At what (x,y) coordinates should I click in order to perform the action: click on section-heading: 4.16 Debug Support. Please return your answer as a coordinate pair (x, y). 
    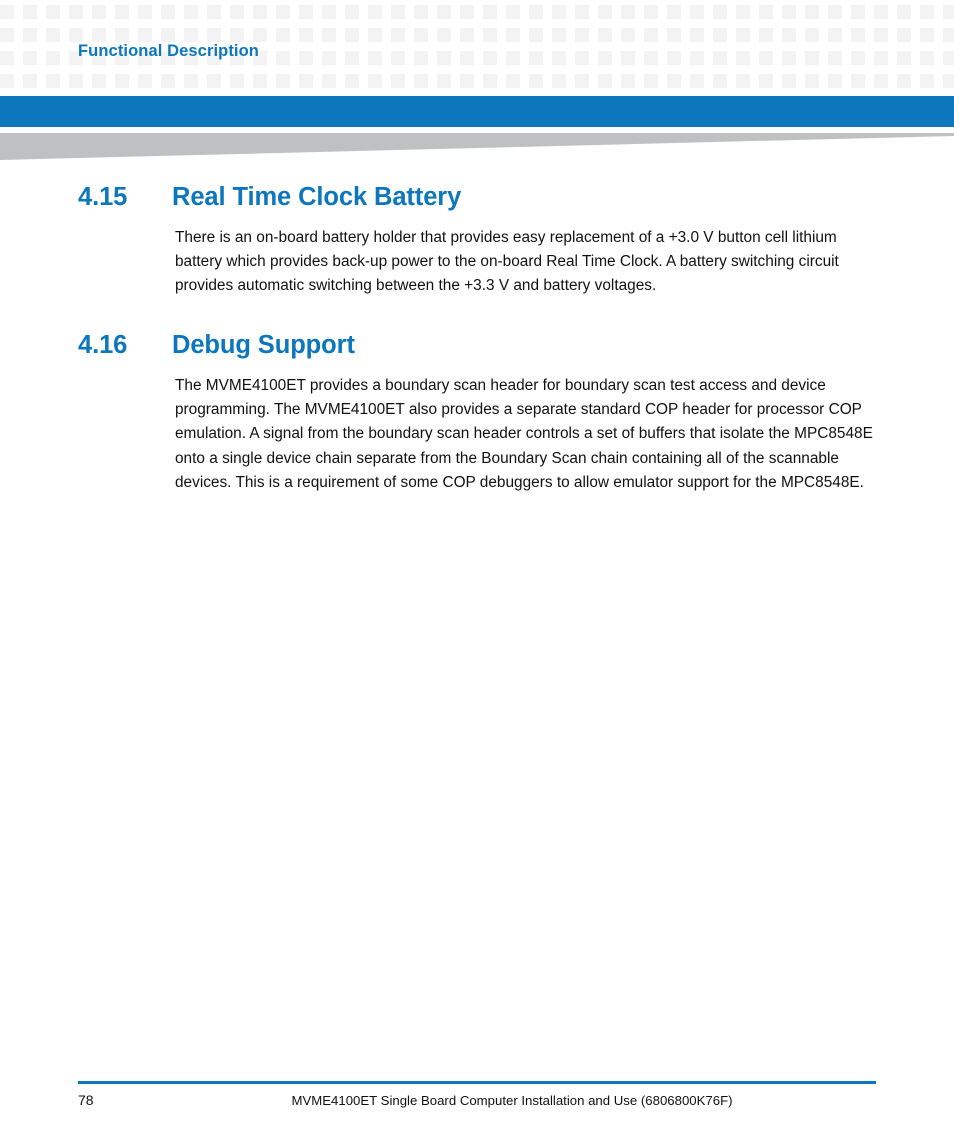
    Looking at the image, I should click on (477, 345).